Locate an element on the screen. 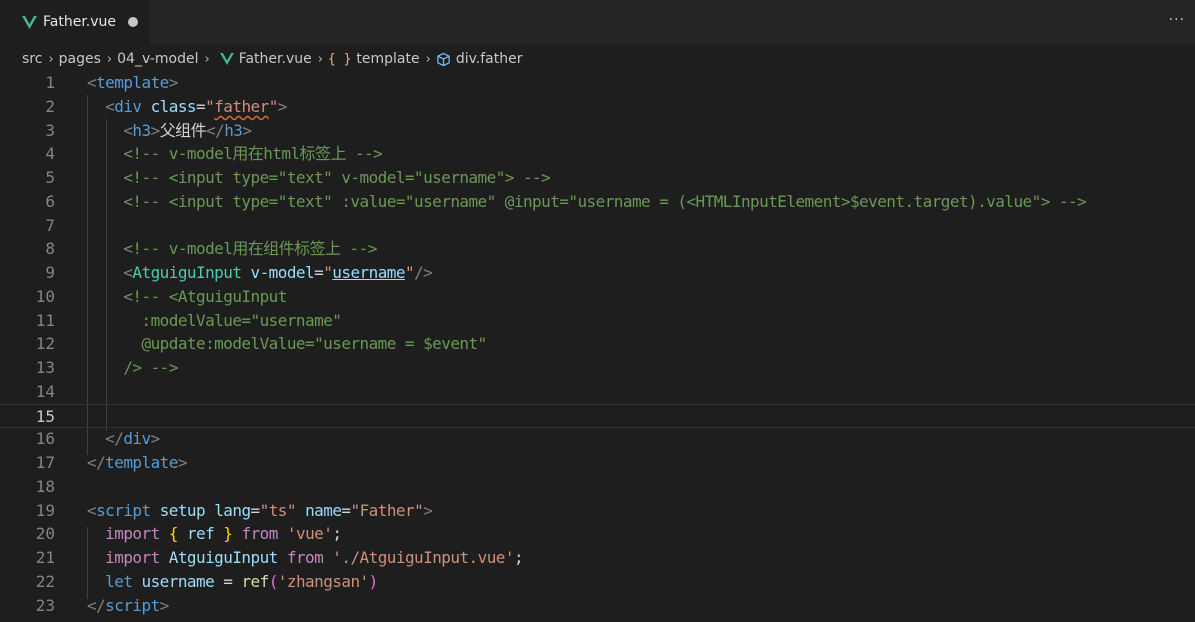 Image resolution: width=1195 pixels, height=622 pixels. code-line: 16 </div> is located at coordinates (597, 439).